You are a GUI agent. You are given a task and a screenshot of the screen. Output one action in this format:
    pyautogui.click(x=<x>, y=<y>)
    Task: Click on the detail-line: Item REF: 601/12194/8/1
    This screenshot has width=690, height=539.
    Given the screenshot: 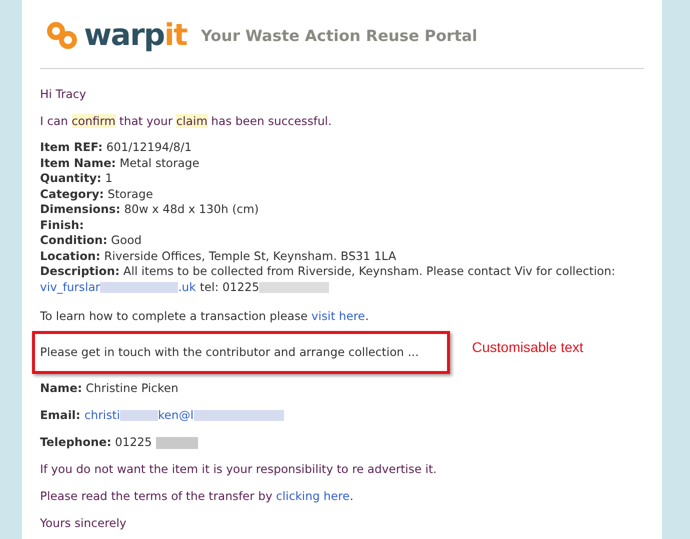 What is the action you would take?
    pyautogui.click(x=116, y=148)
    